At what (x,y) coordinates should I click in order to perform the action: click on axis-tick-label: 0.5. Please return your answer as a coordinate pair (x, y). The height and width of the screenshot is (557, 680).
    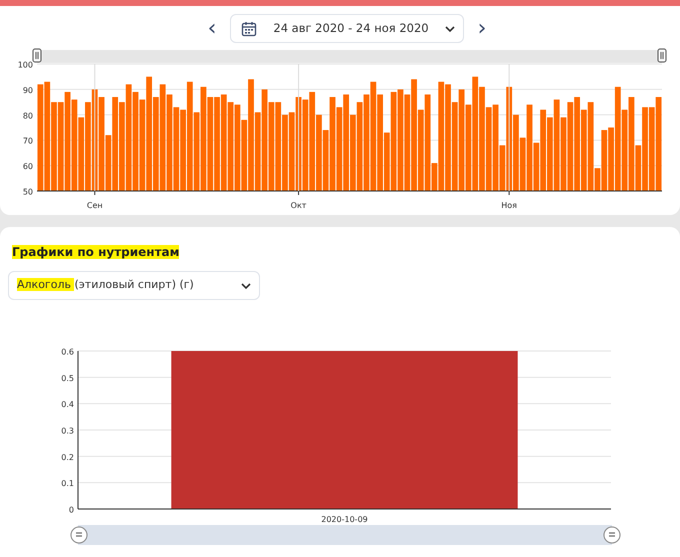
    Looking at the image, I should click on (67, 378).